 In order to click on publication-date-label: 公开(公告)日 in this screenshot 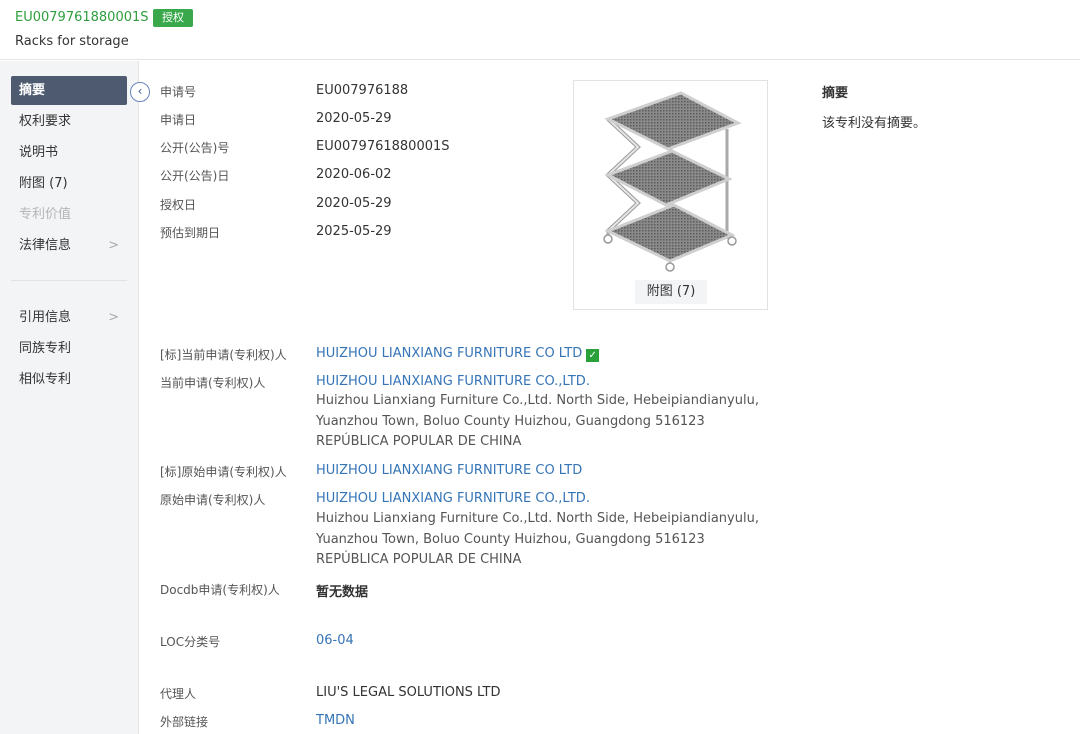, I will do `click(195, 176)`.